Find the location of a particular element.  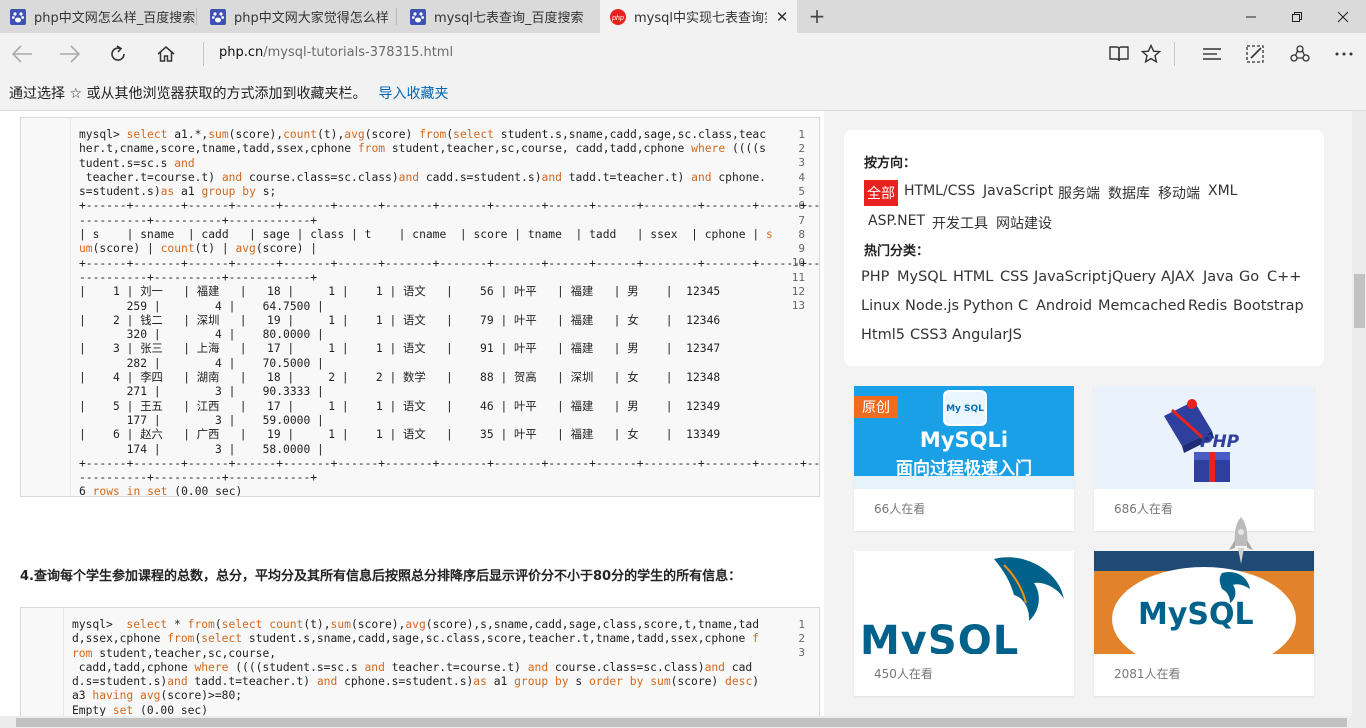

result-time: (0.00 sec) is located at coordinates (208, 491).